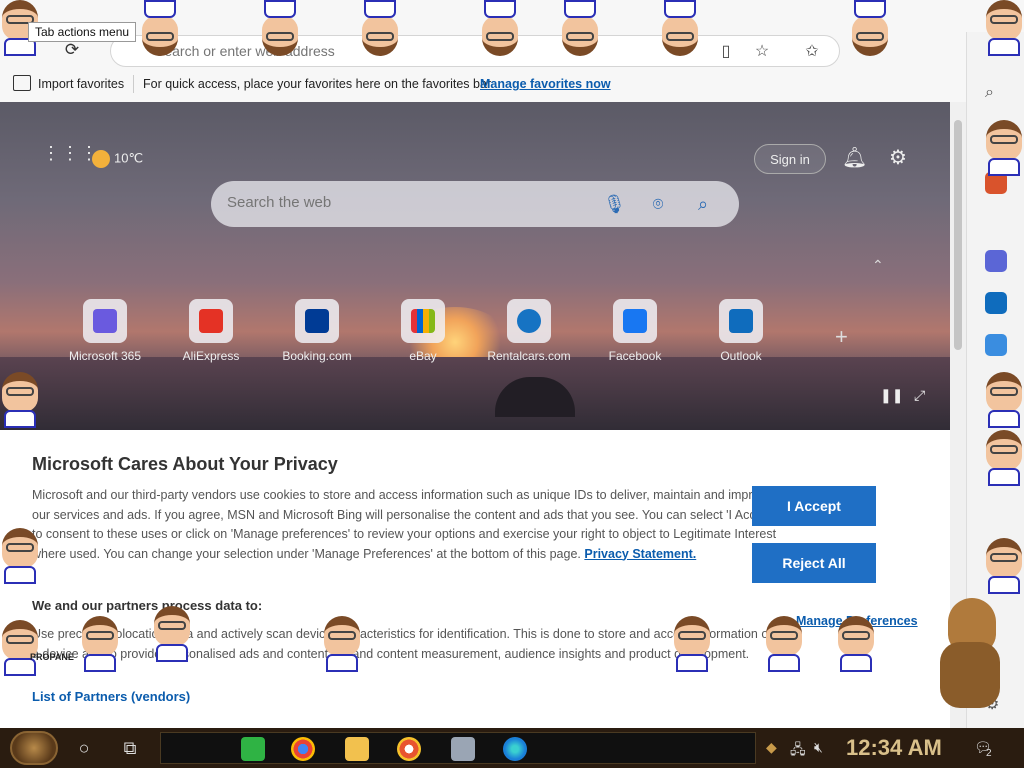  What do you see at coordinates (129, 158) in the screenshot?
I see `weather-temperature: 10℃` at bounding box center [129, 158].